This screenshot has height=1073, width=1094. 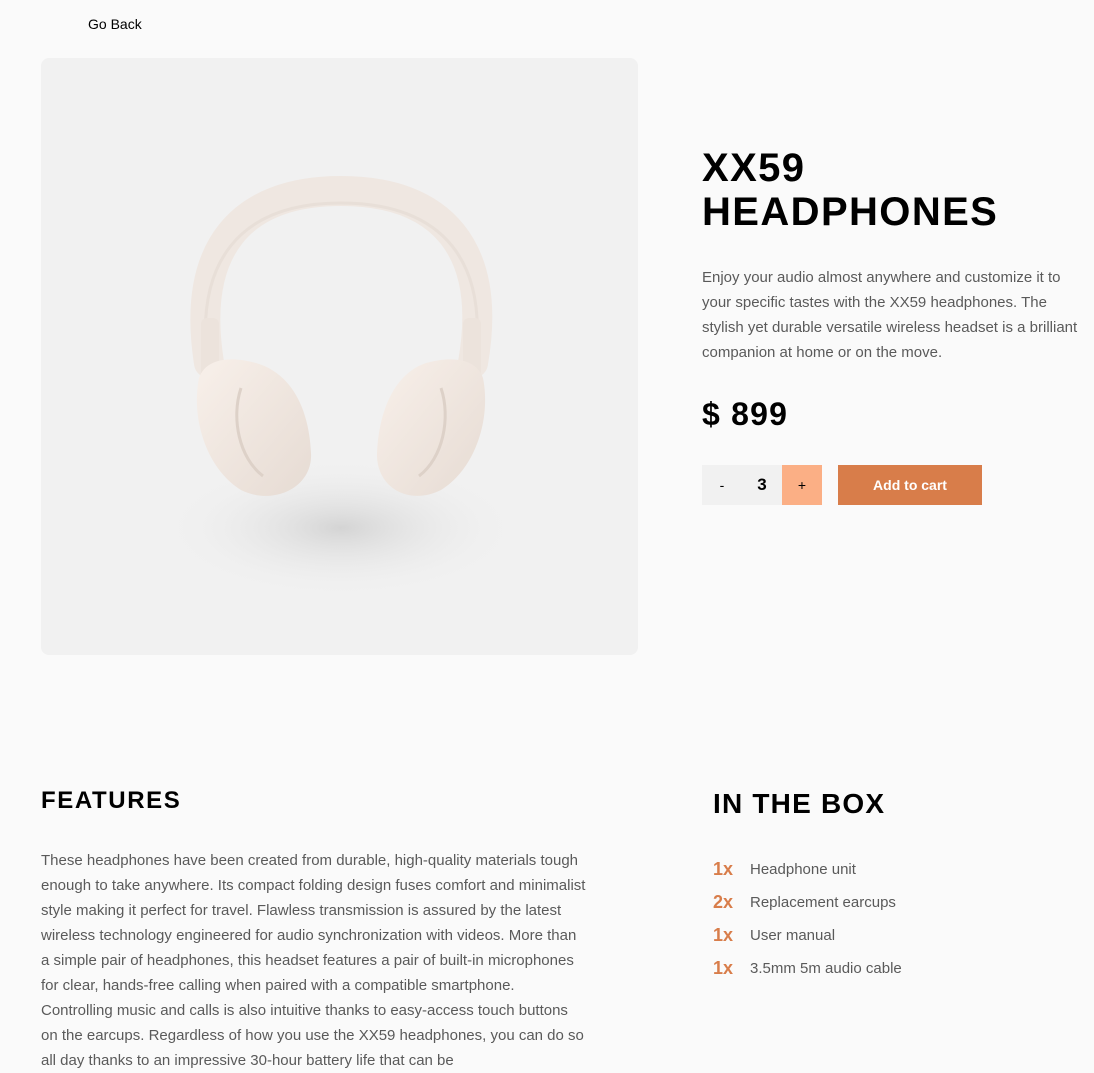 I want to click on item-label: User manual, so click(x=793, y=935).